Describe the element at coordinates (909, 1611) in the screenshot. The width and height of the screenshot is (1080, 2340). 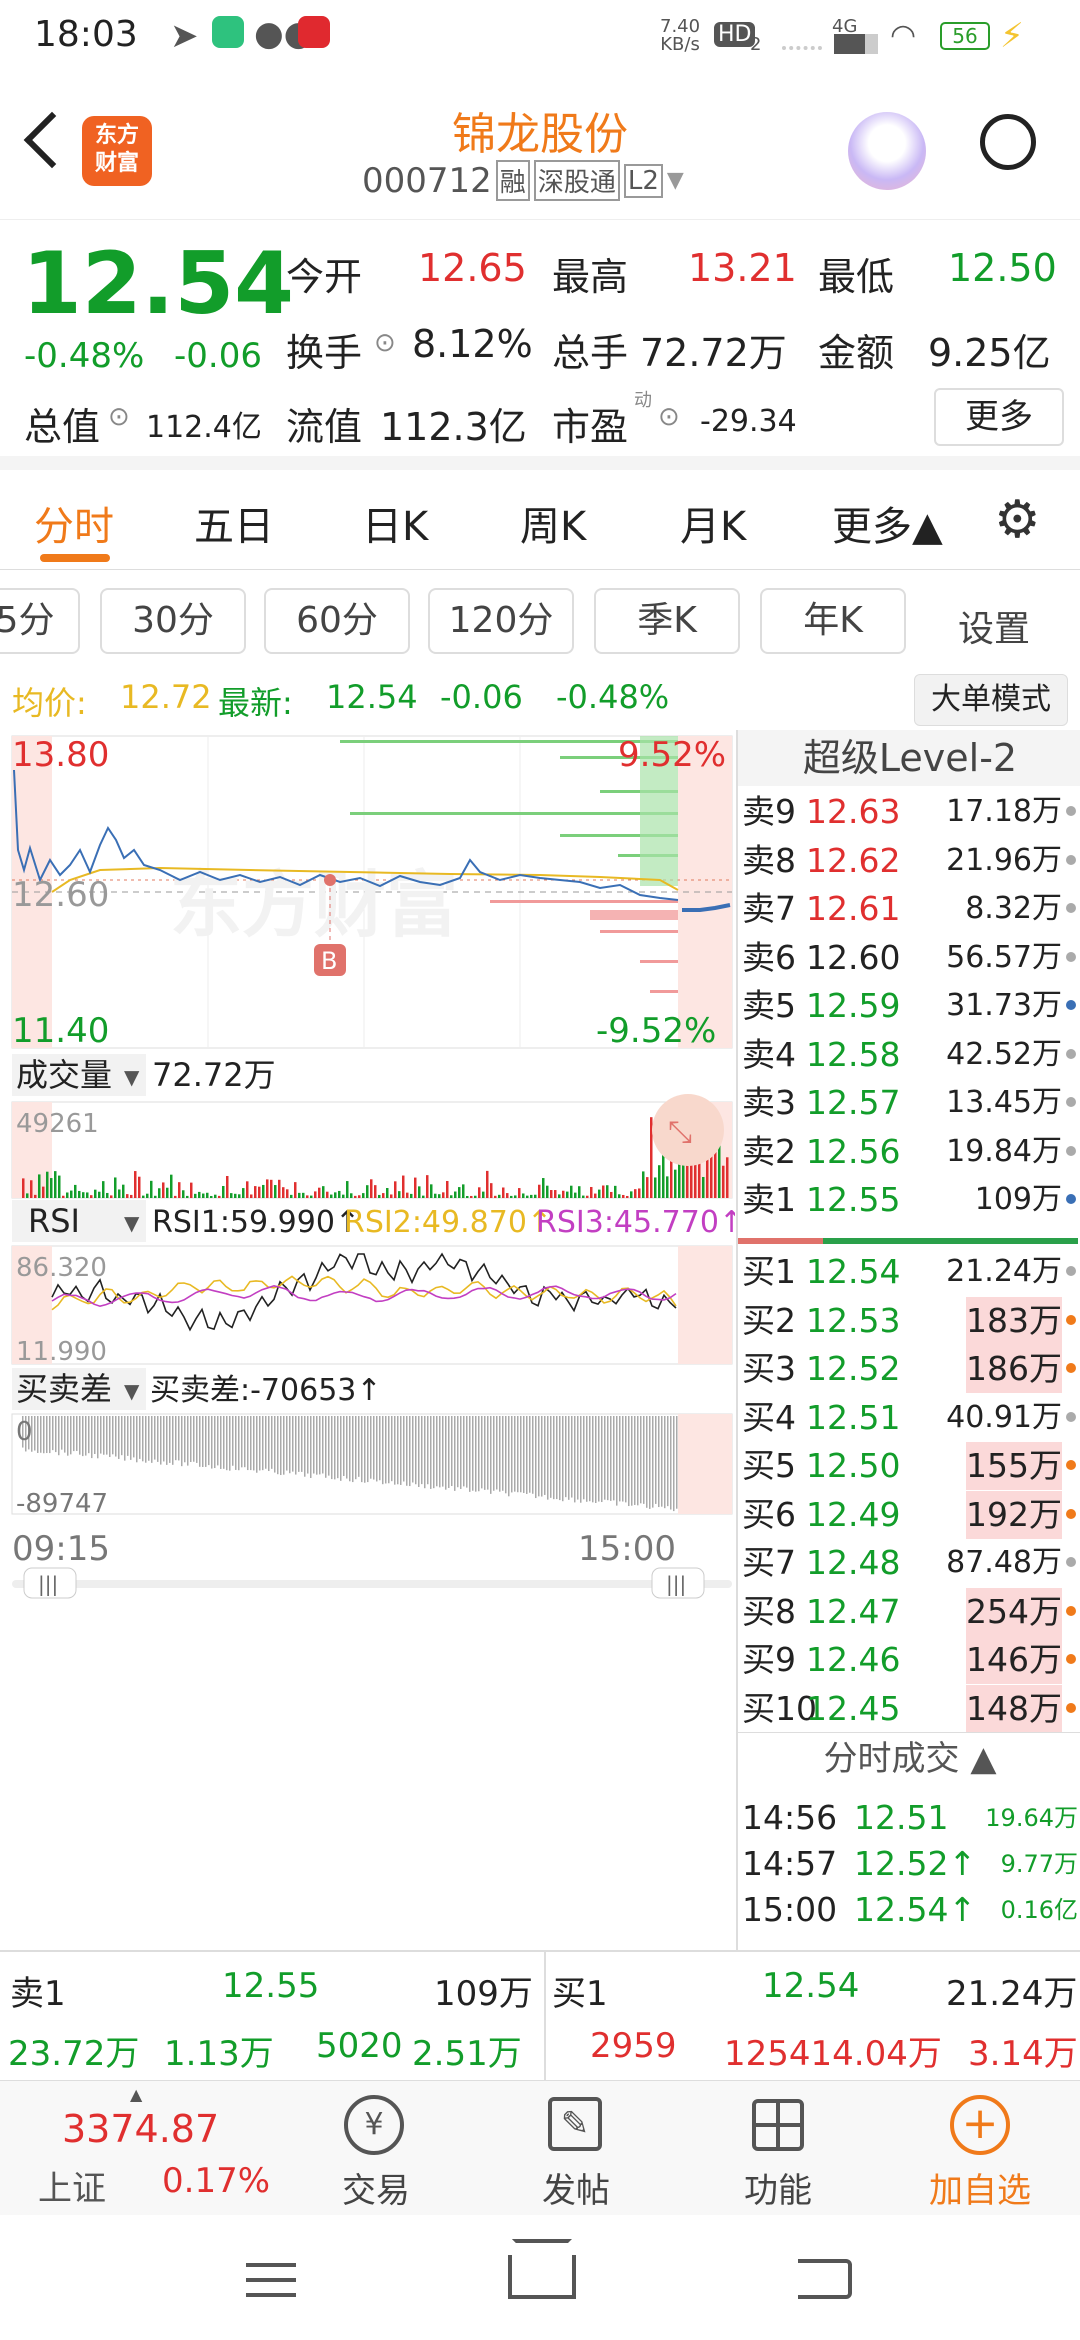
I see `bid-row: 买8 12.47 254万` at that location.